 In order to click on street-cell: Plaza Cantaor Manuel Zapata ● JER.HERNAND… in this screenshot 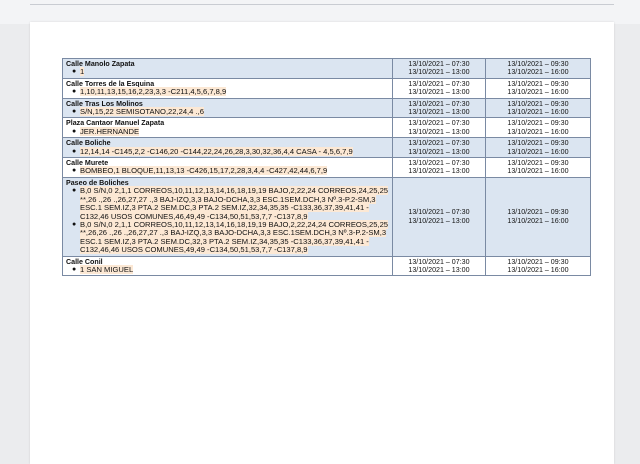, I will do `click(227, 128)`.